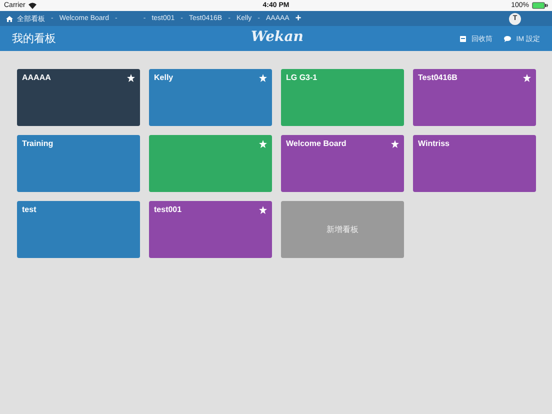 The height and width of the screenshot is (414, 552). Describe the element at coordinates (210, 229) in the screenshot. I see `board-tile: test001` at that location.